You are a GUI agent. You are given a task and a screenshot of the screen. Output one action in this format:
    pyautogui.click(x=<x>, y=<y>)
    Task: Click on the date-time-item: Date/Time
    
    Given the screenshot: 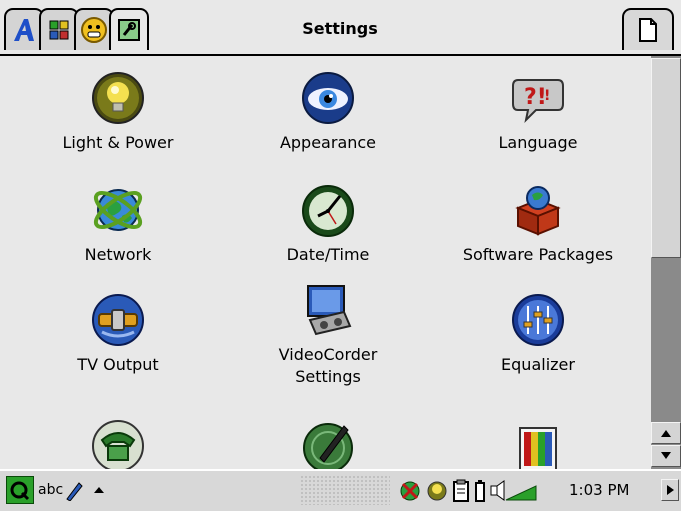 What is the action you would take?
    pyautogui.click(x=328, y=224)
    